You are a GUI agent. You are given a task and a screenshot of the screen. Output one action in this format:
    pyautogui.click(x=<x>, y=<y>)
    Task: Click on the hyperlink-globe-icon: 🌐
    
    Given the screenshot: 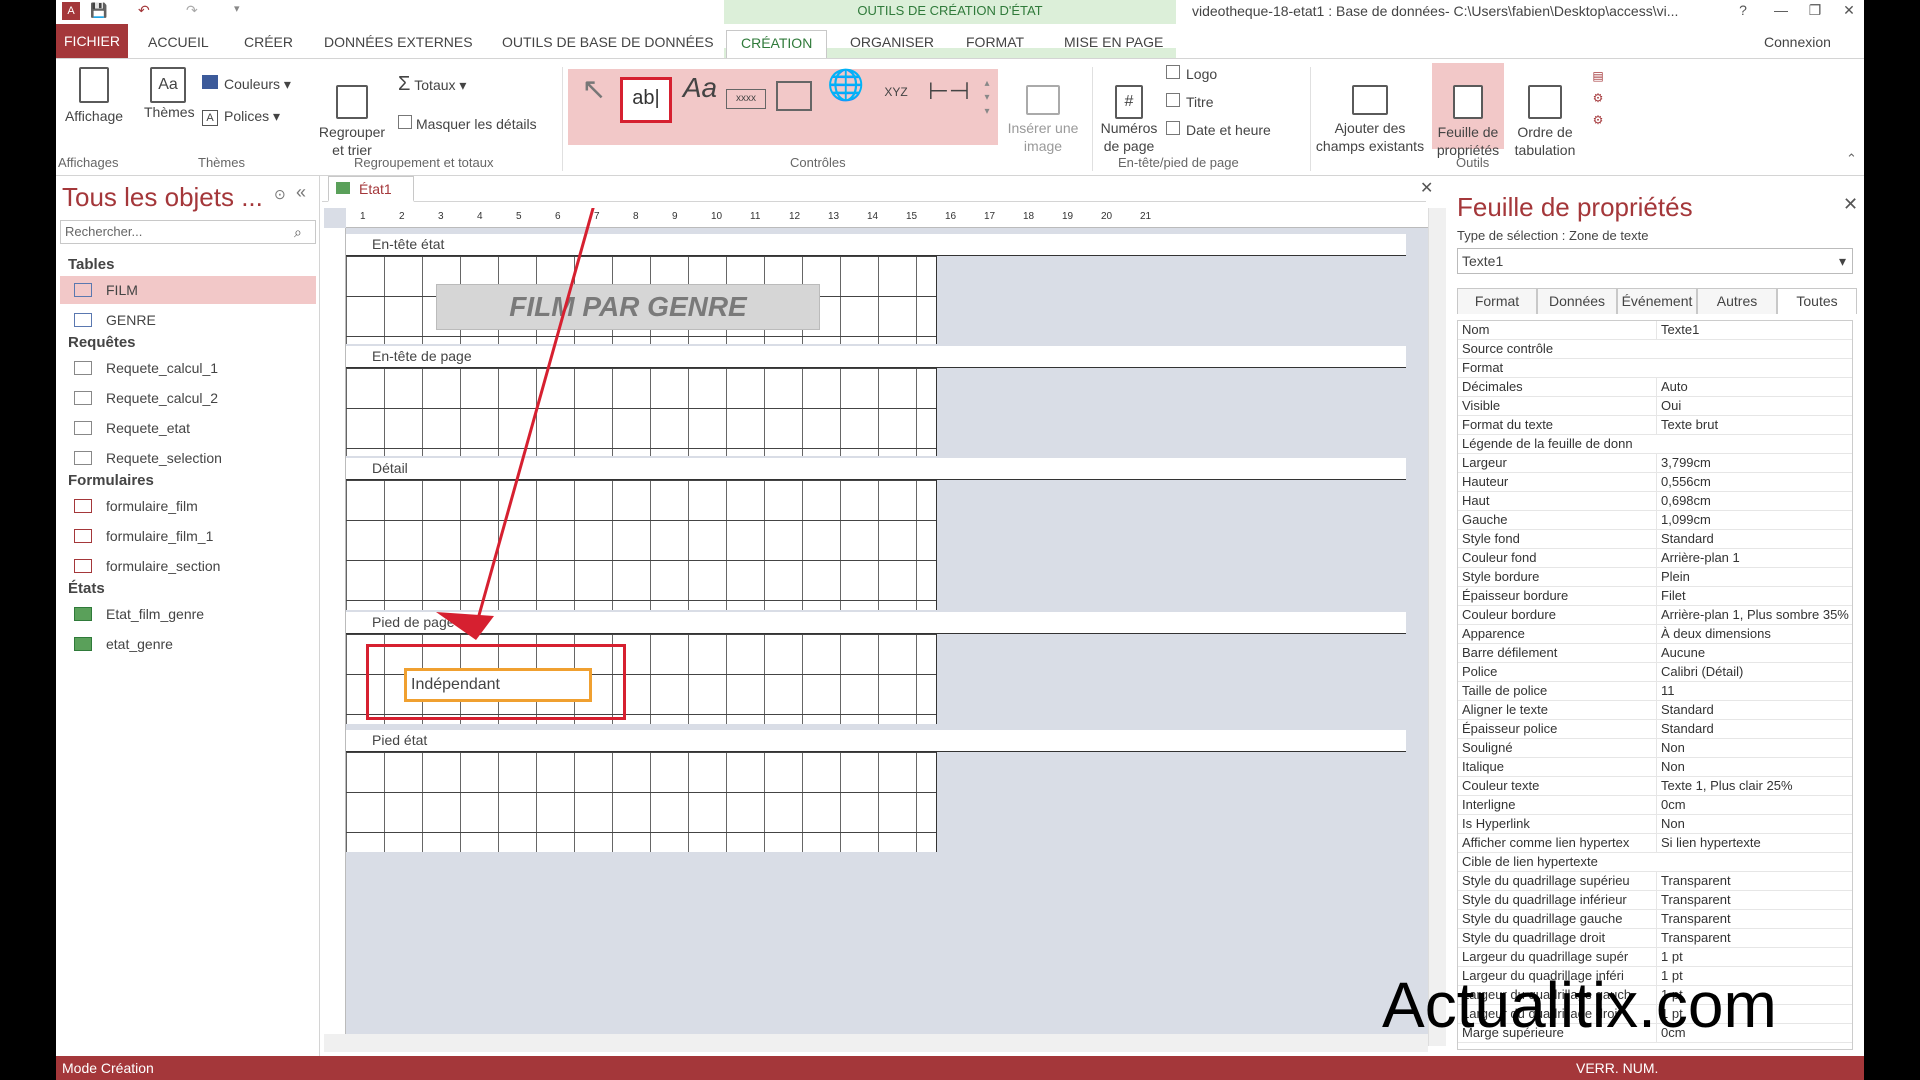 What is the action you would take?
    pyautogui.click(x=846, y=86)
    